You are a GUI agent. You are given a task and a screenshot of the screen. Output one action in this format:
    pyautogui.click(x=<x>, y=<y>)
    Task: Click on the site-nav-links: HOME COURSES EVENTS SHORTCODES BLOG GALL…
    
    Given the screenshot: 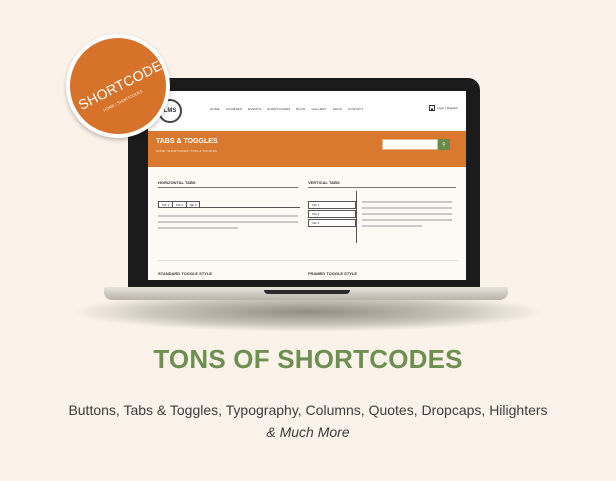 What is the action you would take?
    pyautogui.click(x=287, y=109)
    